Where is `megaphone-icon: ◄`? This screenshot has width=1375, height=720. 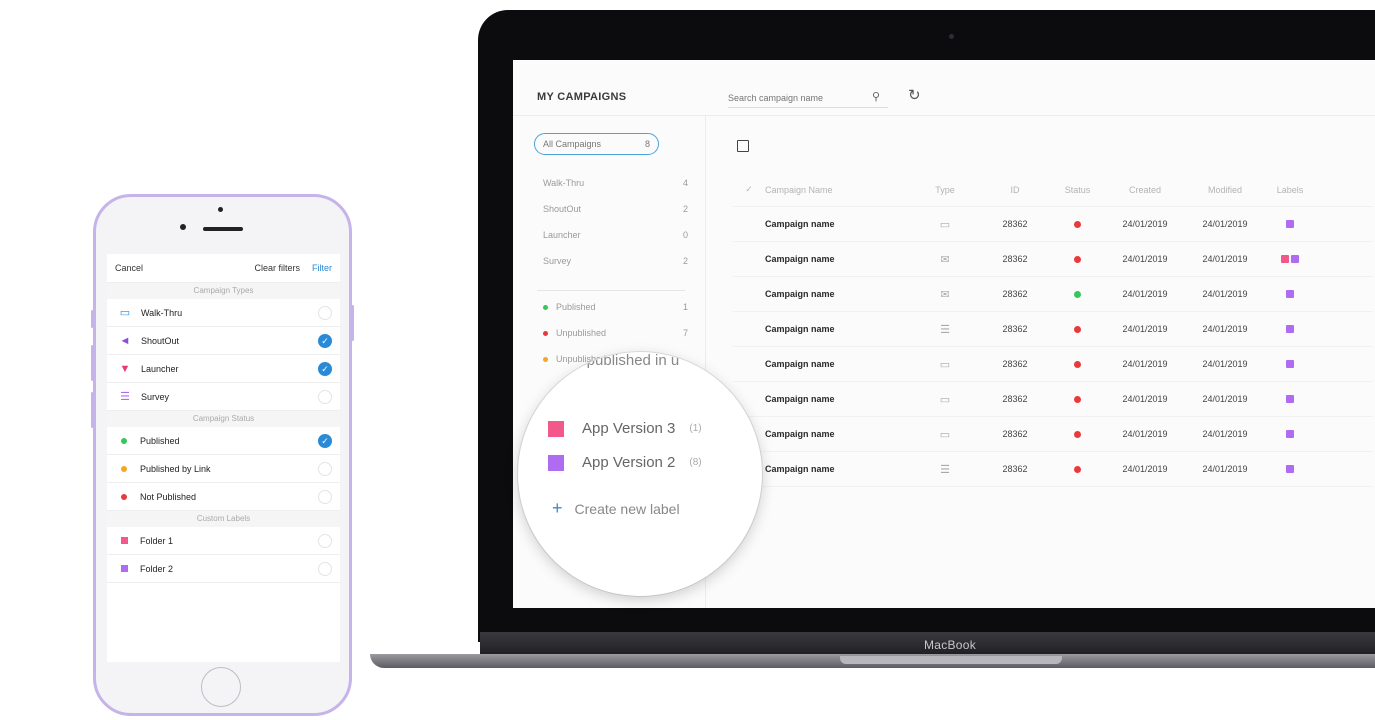
megaphone-icon: ◄ is located at coordinates (125, 340).